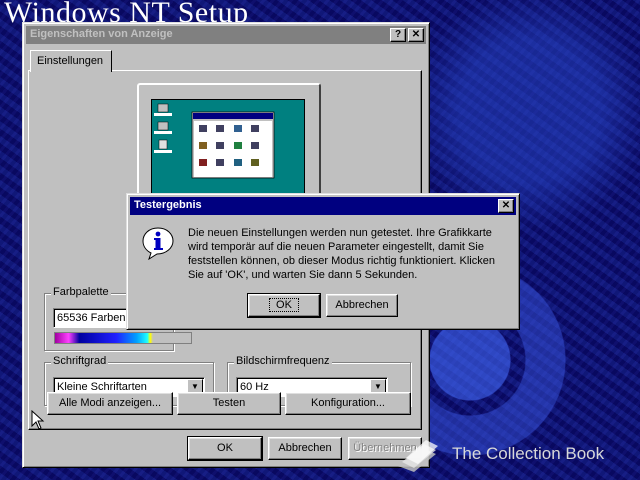  Describe the element at coordinates (101, 34) in the screenshot. I see `window-title: Eigenschaften von Anzeige` at that location.